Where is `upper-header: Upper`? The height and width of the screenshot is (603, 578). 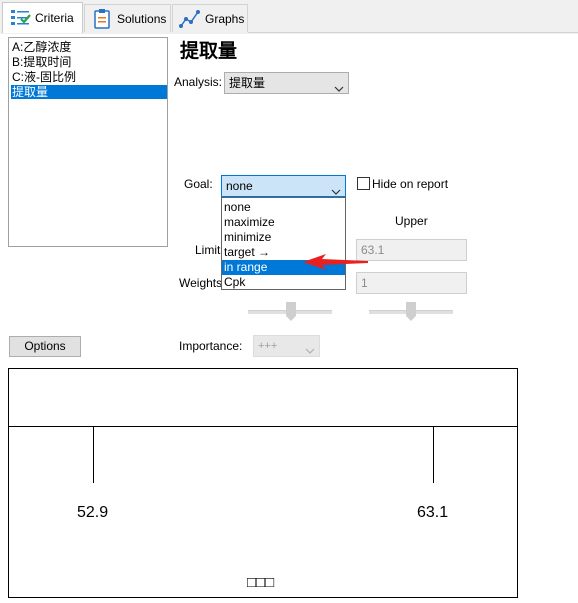
upper-header: Upper is located at coordinates (411, 221).